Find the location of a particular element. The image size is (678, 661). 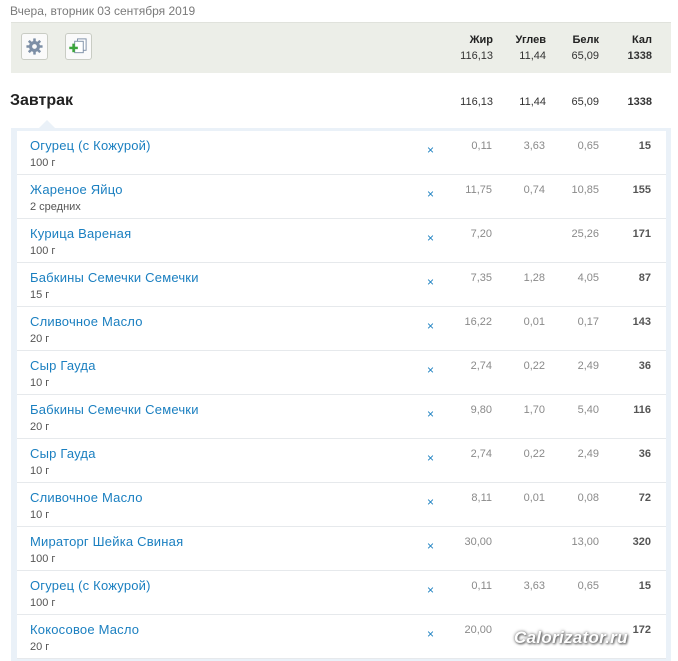

food-fat: 20,00 is located at coordinates (478, 630).